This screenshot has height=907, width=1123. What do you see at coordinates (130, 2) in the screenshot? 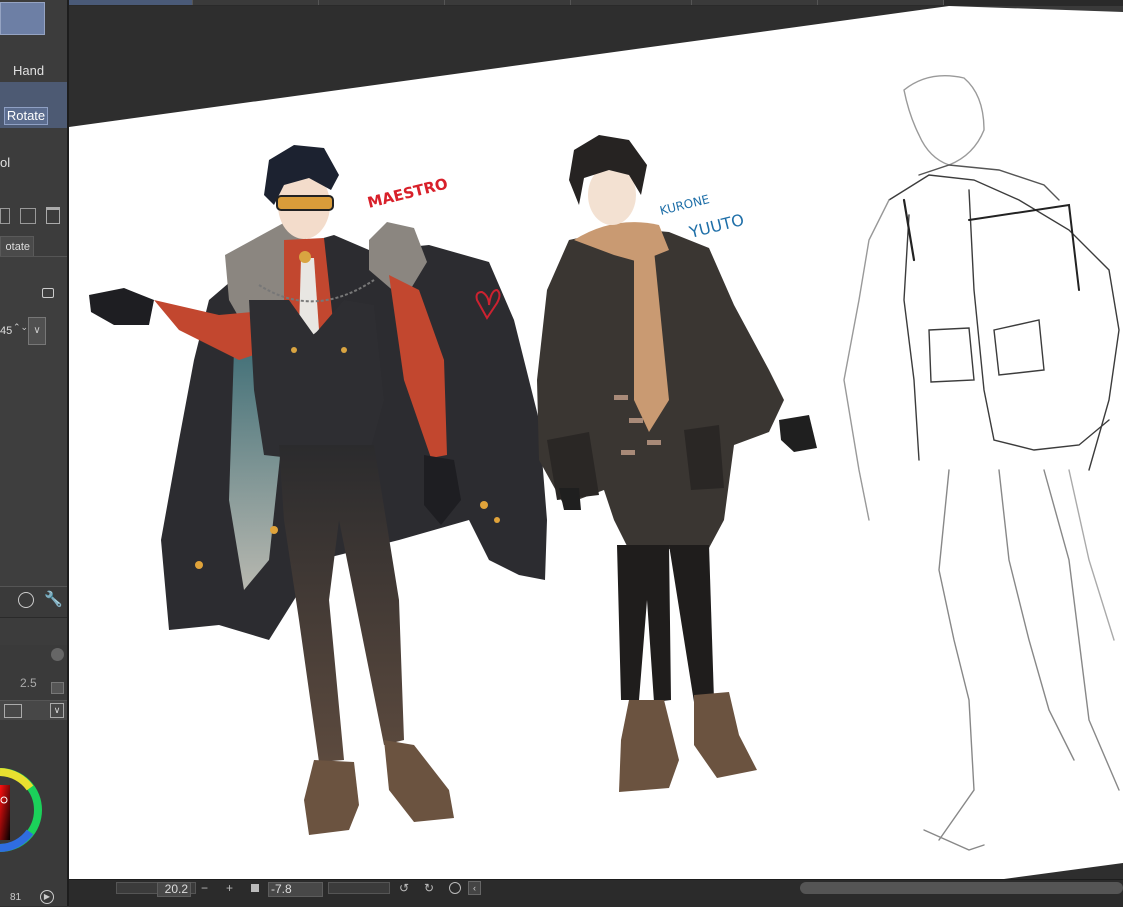
I see `document-tab-active` at bounding box center [130, 2].